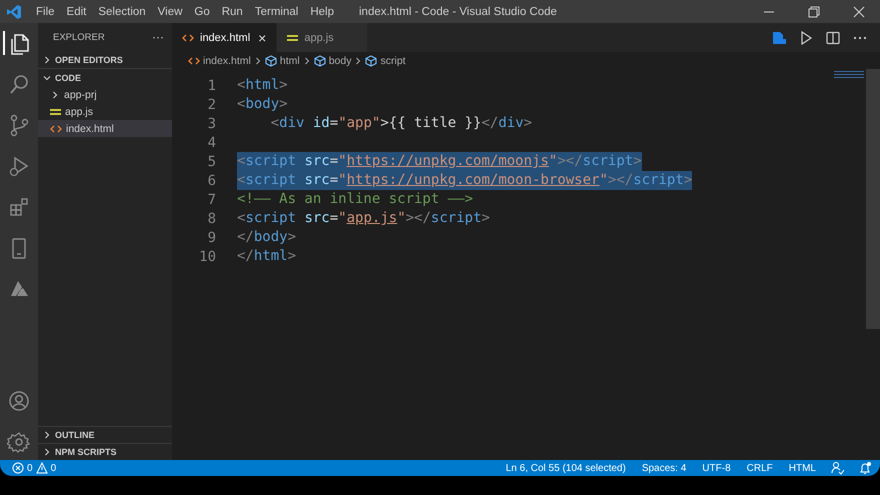  What do you see at coordinates (17, 43) in the screenshot?
I see `explorer-icon` at bounding box center [17, 43].